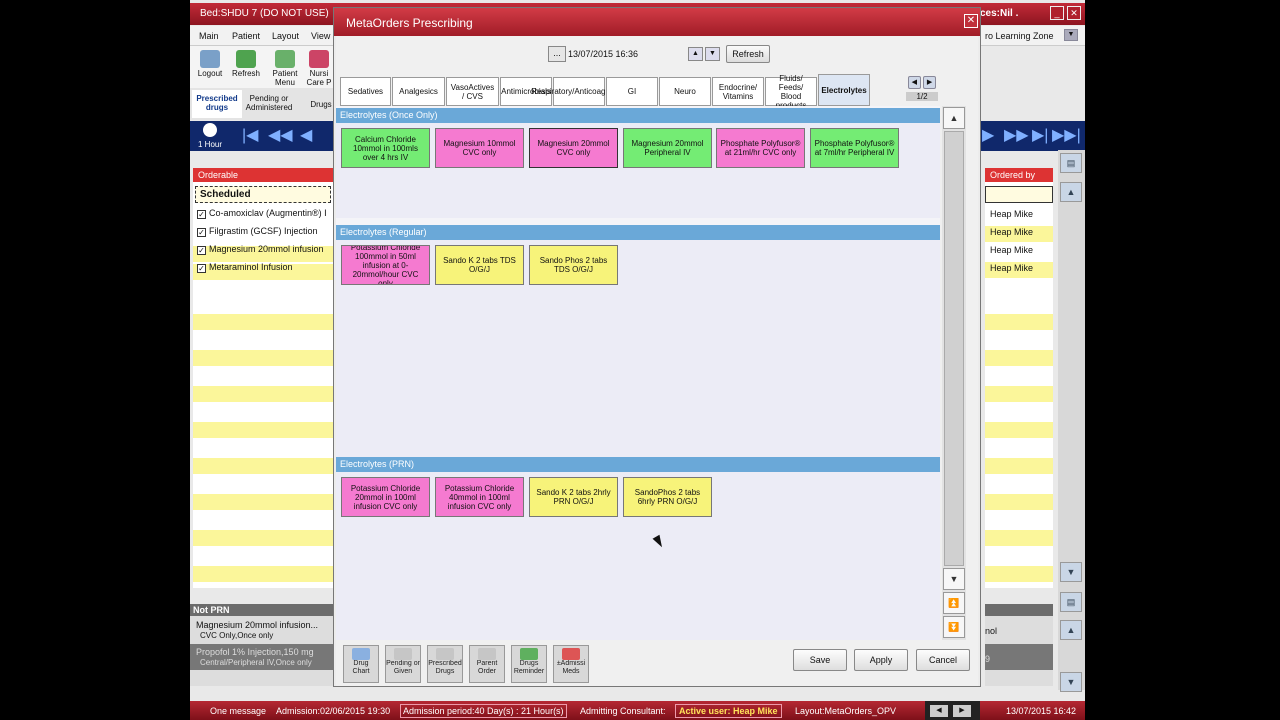 The image size is (1280, 720). Describe the element at coordinates (881, 660) in the screenshot. I see `apply-button: Apply` at that location.